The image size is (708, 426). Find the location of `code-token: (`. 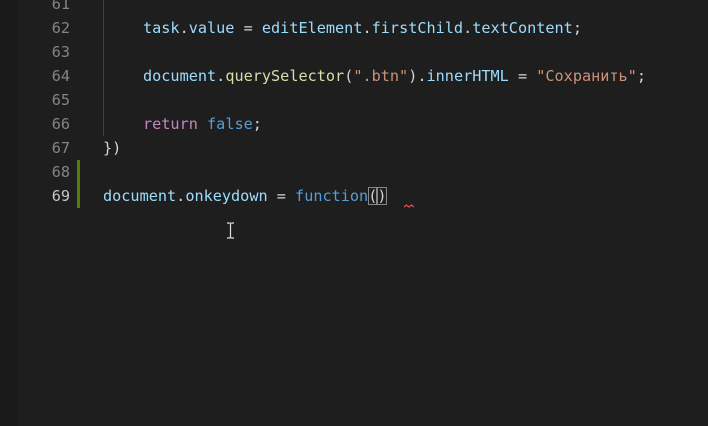

code-token: ( is located at coordinates (349, 76).